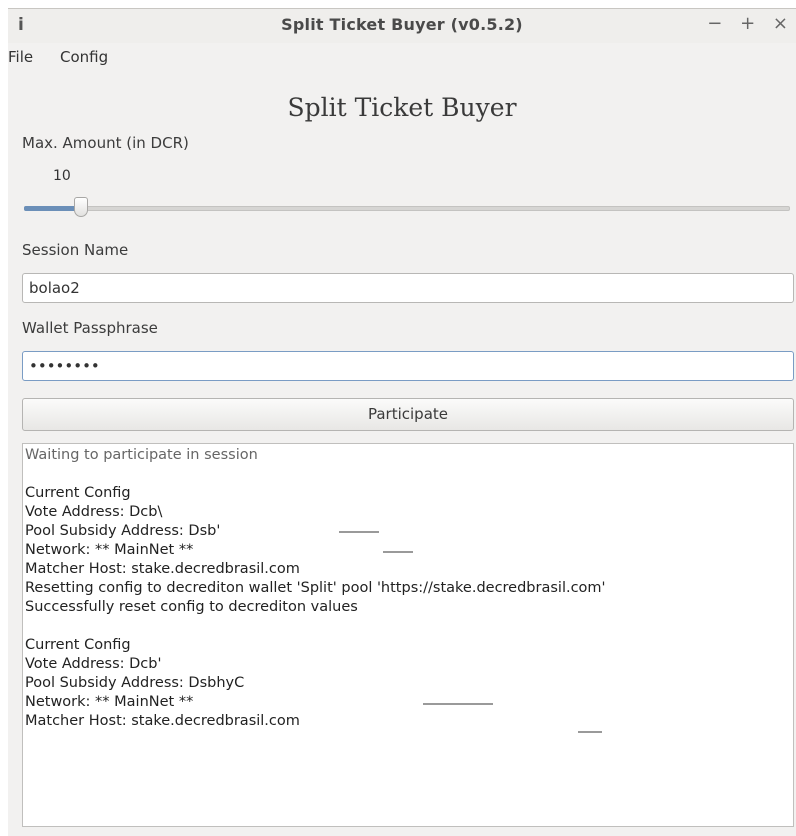  What do you see at coordinates (62, 176) in the screenshot?
I see `max-amount-value: 10` at bounding box center [62, 176].